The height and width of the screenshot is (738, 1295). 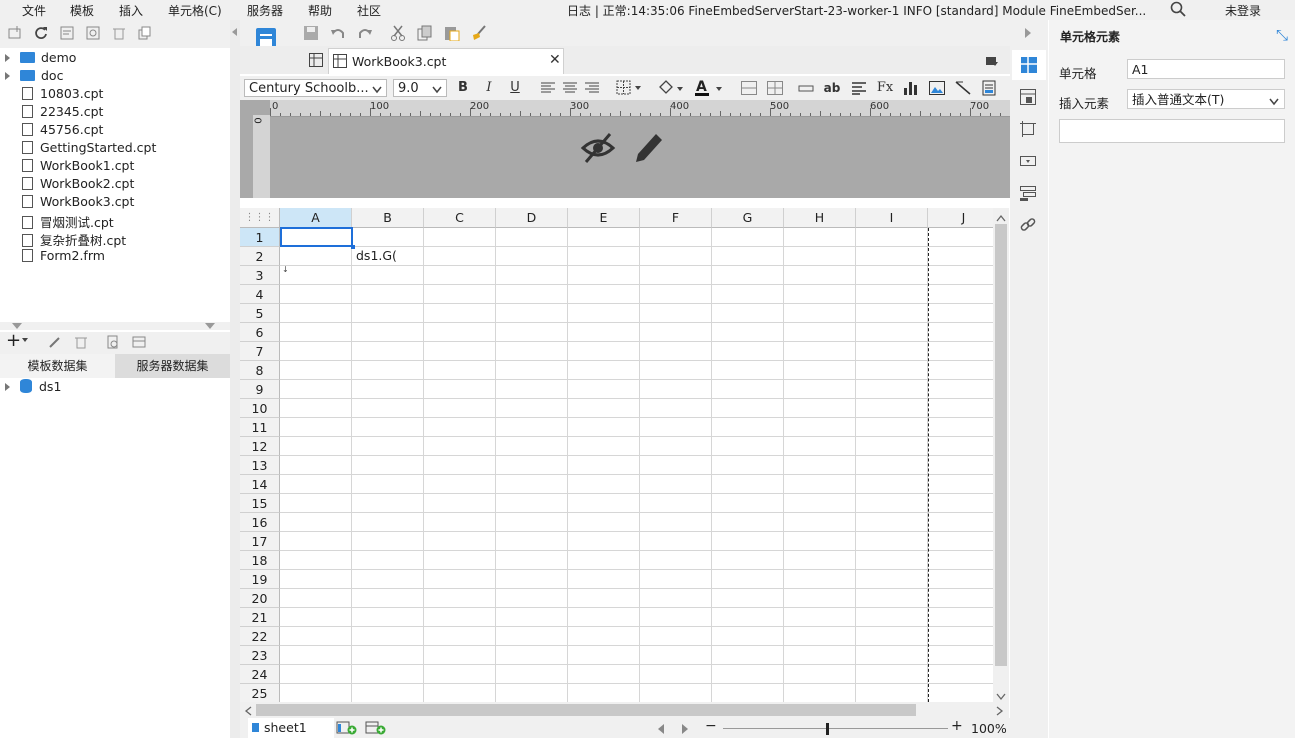 What do you see at coordinates (390, 255) in the screenshot?
I see `cell-B2: ds1.G(` at bounding box center [390, 255].